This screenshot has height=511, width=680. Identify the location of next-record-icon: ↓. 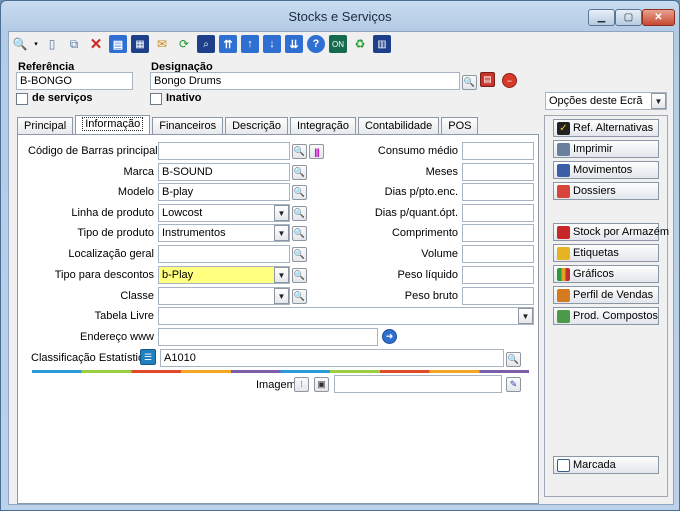
(272, 44).